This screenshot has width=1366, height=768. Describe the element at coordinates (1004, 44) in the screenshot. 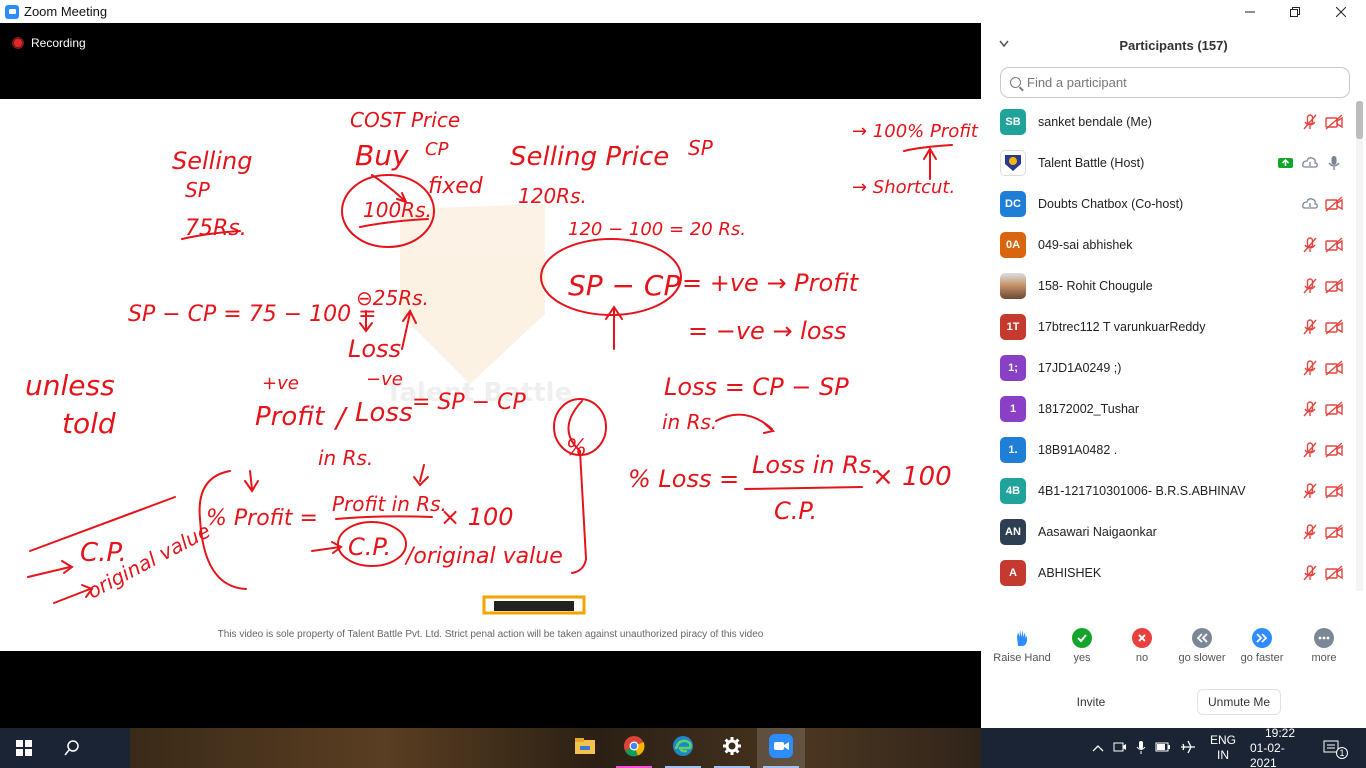

I see `collapse-chevron-icon` at that location.